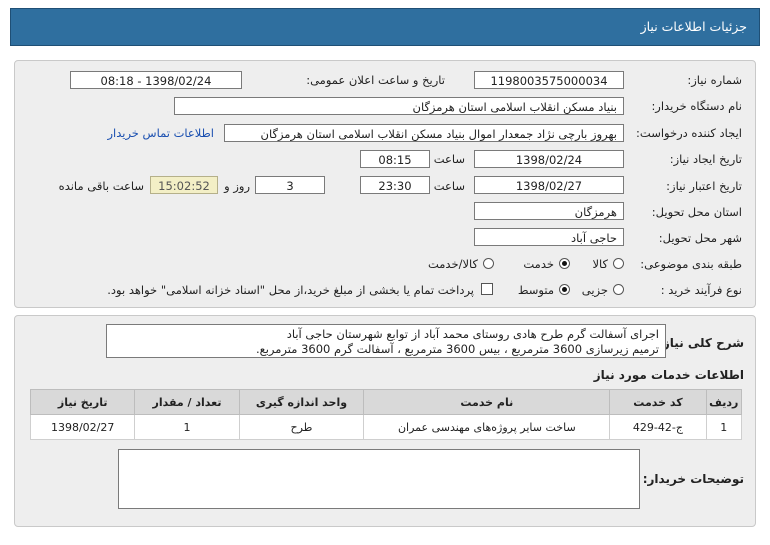 This screenshot has height=545, width=770. What do you see at coordinates (395, 185) in the screenshot?
I see `validity-time-field: 23:30` at bounding box center [395, 185].